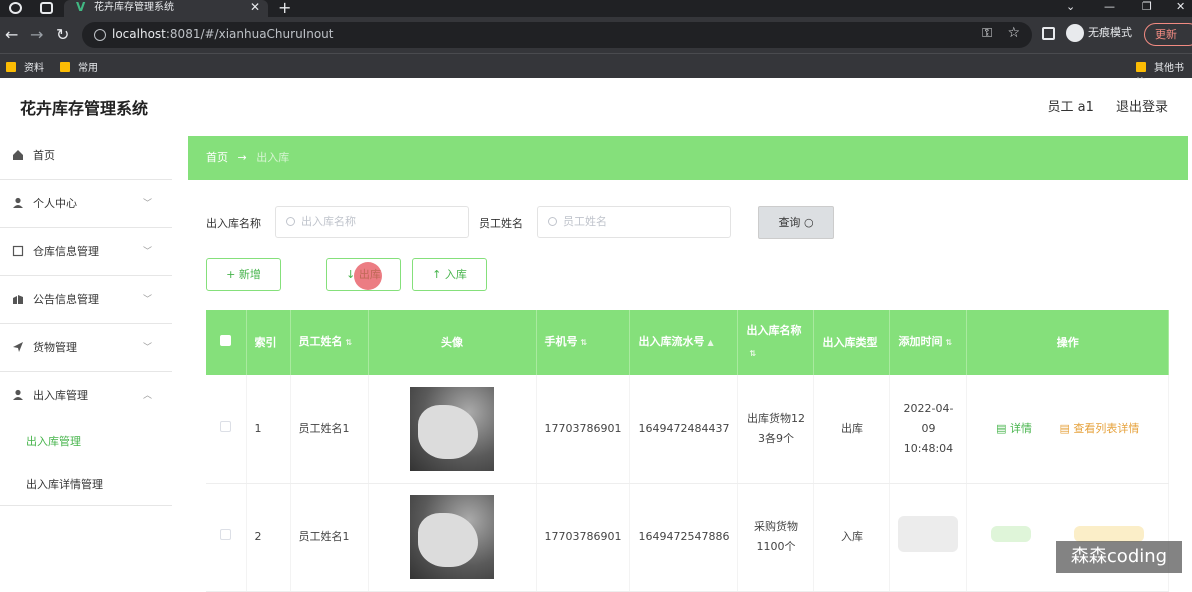 This screenshot has width=1192, height=592. Describe the element at coordinates (1048, 33) in the screenshot. I see `side-panel-icon` at that location.